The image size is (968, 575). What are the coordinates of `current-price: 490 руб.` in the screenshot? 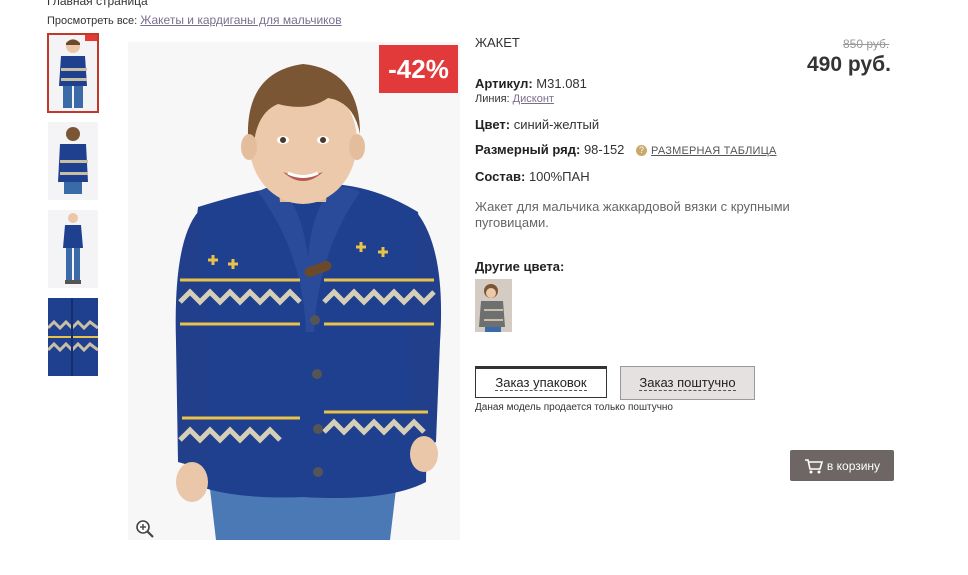 It's located at (849, 64).